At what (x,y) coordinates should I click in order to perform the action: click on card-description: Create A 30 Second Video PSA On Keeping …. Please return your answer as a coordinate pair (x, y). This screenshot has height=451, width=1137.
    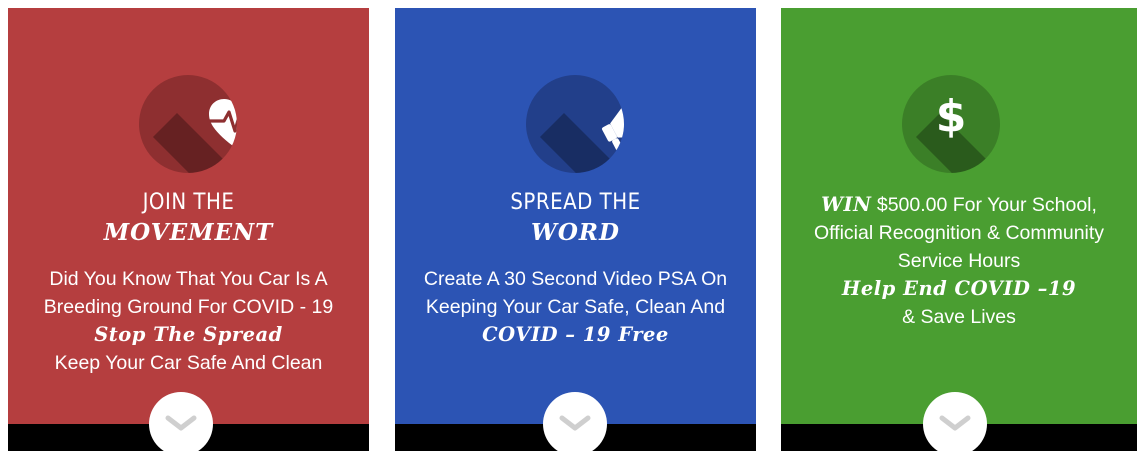
    Looking at the image, I should click on (575, 307).